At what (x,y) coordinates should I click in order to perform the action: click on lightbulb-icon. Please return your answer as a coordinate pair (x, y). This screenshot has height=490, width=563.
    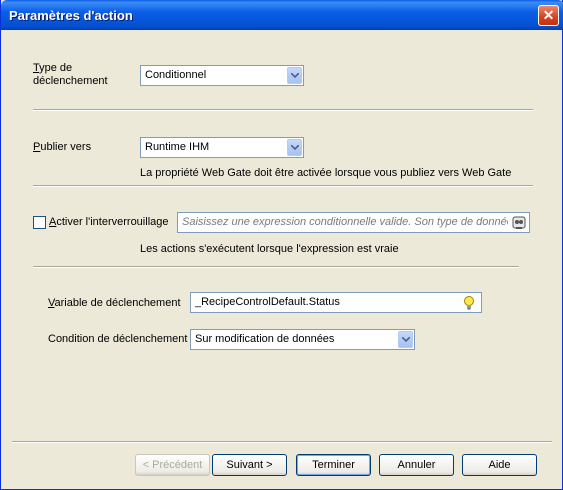
    Looking at the image, I should click on (469, 303).